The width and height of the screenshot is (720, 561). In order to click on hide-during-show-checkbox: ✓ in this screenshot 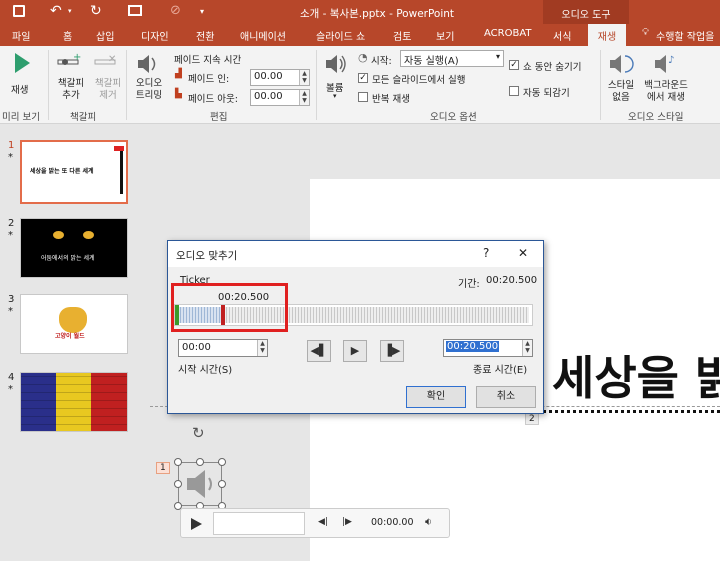, I will do `click(514, 65)`.